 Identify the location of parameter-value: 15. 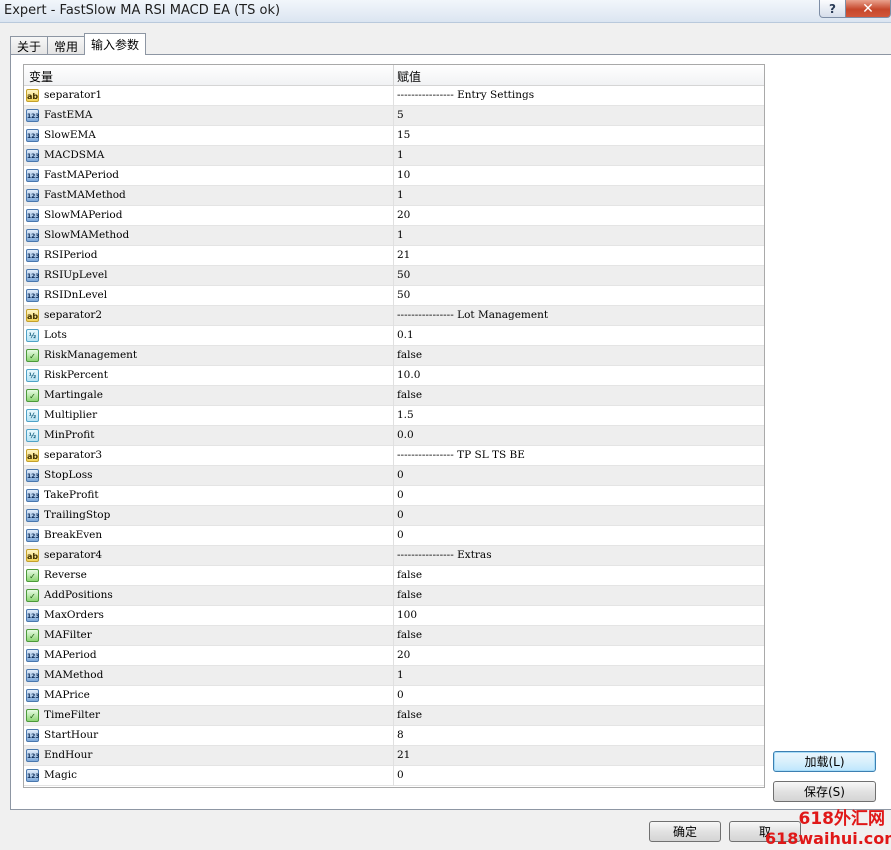
(403, 135).